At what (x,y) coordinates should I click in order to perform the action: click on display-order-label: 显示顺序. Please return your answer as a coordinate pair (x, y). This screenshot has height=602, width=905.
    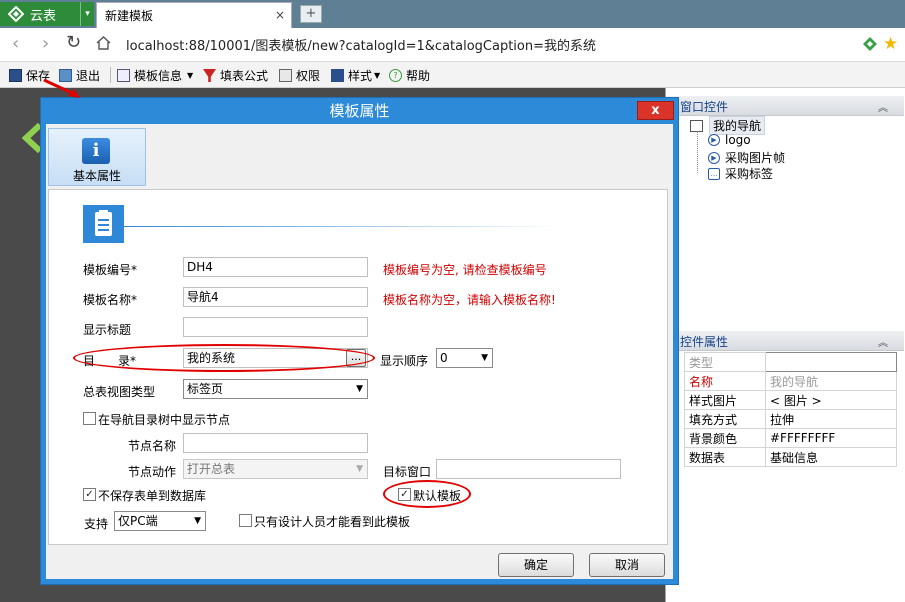
    Looking at the image, I should click on (404, 361).